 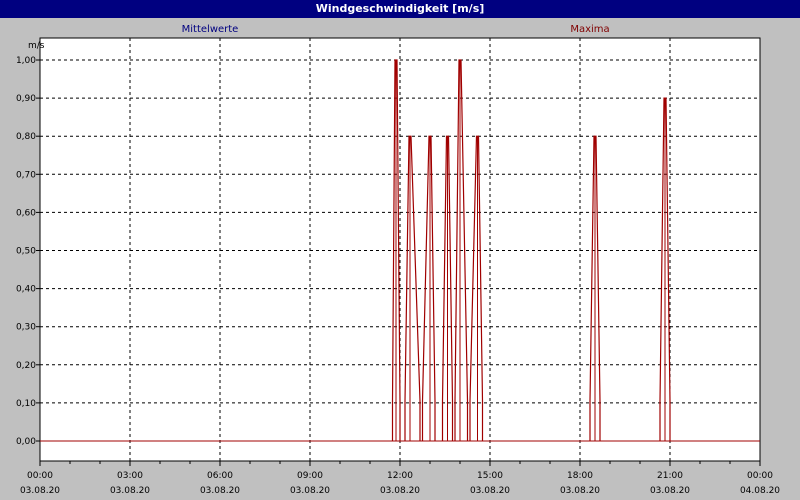 I want to click on x-tick-time: 15:00, so click(x=490, y=476).